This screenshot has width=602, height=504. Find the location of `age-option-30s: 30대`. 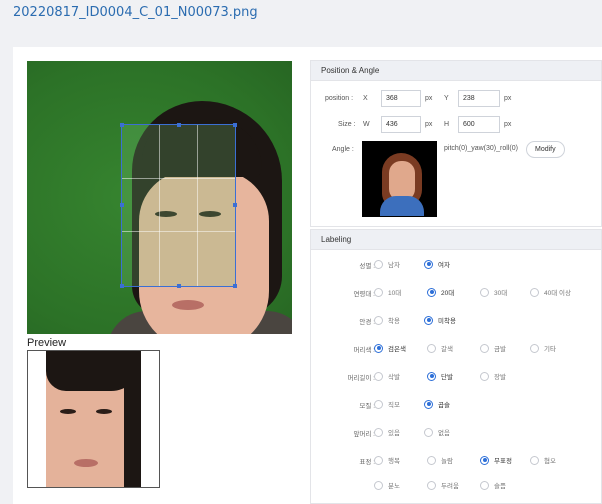

age-option-30s: 30대 is located at coordinates (493, 292).